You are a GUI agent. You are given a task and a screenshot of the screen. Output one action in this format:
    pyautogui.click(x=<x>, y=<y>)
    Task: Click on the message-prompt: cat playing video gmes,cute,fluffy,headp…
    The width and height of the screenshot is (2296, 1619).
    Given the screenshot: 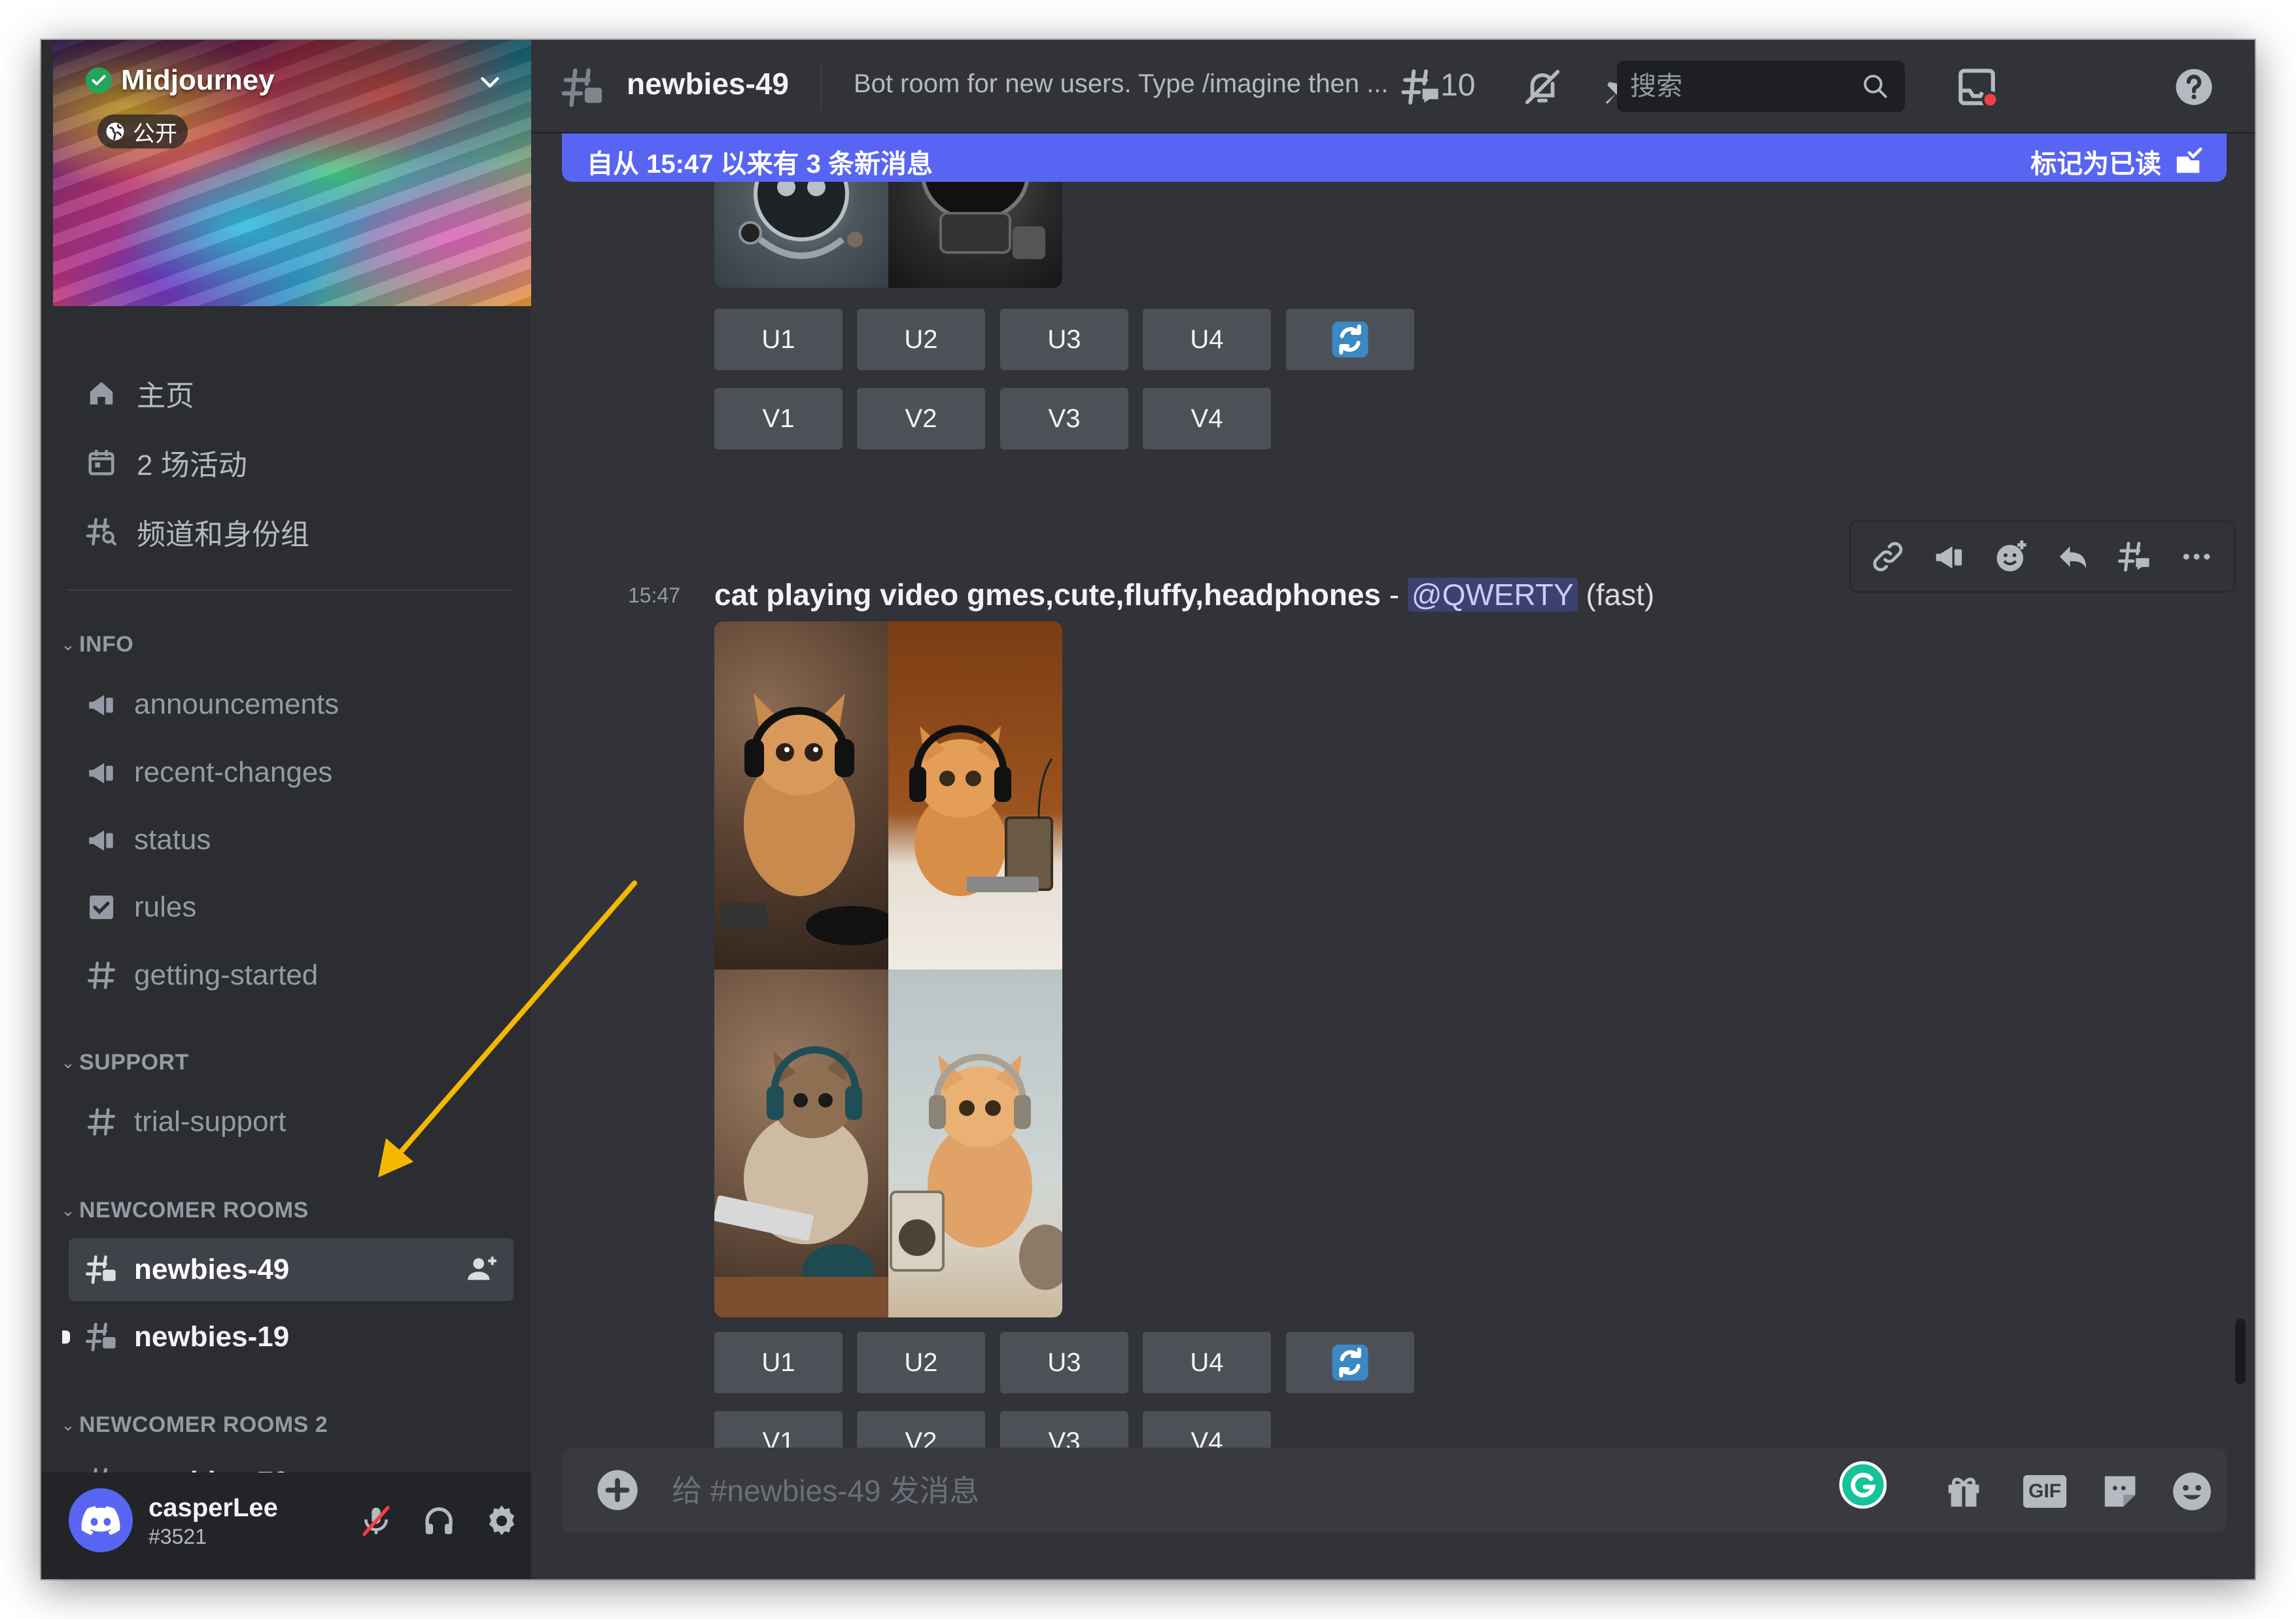 What is the action you would take?
    pyautogui.click(x=1048, y=595)
    